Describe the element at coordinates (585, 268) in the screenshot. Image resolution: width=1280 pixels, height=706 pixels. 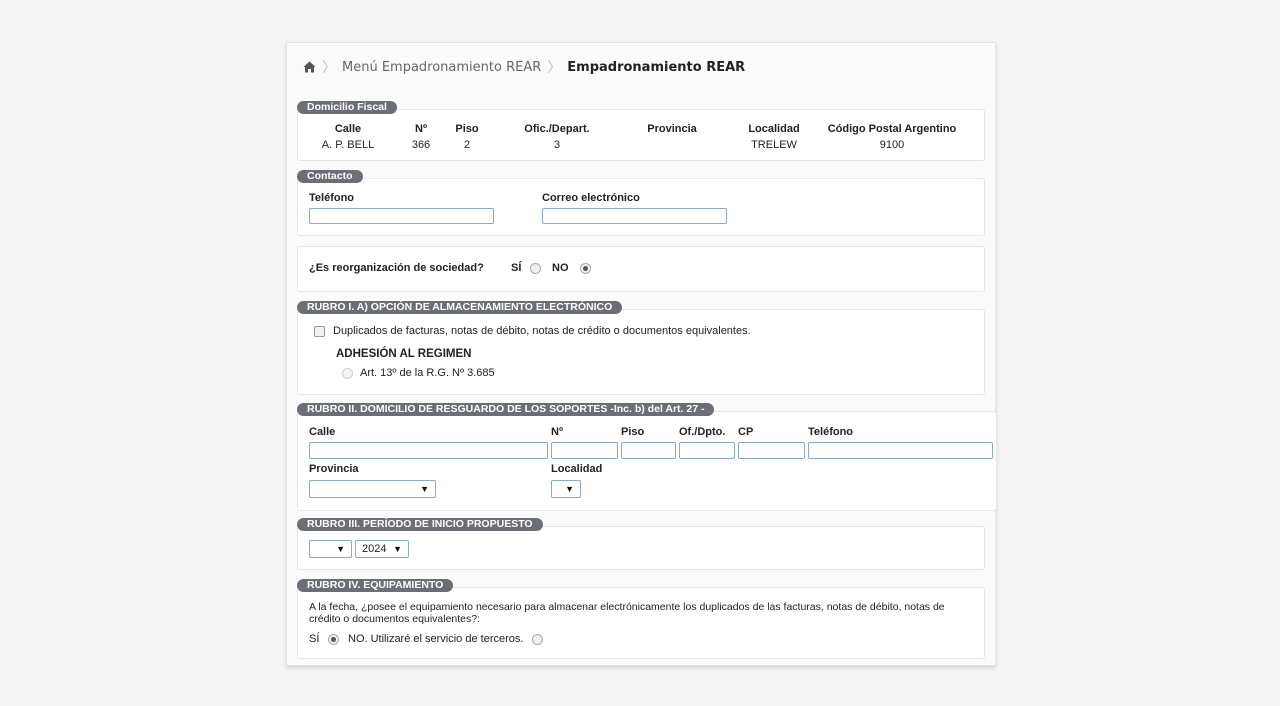
I see `reorganizacion-no-radio` at that location.